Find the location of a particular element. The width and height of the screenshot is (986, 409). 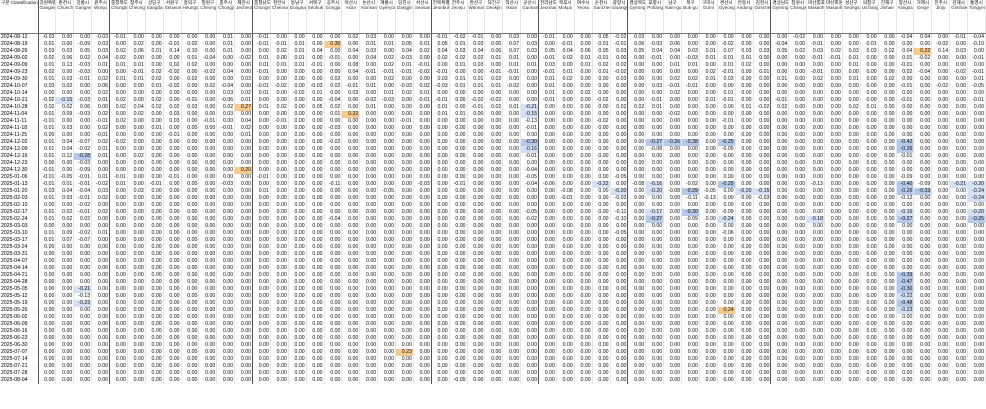

column-header: 의창구 Uichang is located at coordinates (869, 17).